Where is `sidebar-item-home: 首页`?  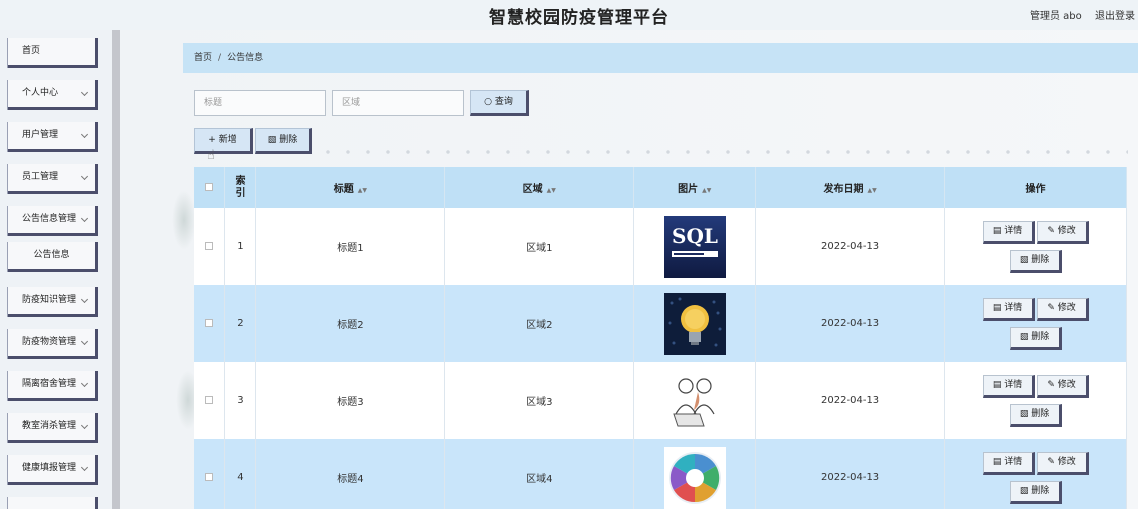 sidebar-item-home: 首页 is located at coordinates (53, 53).